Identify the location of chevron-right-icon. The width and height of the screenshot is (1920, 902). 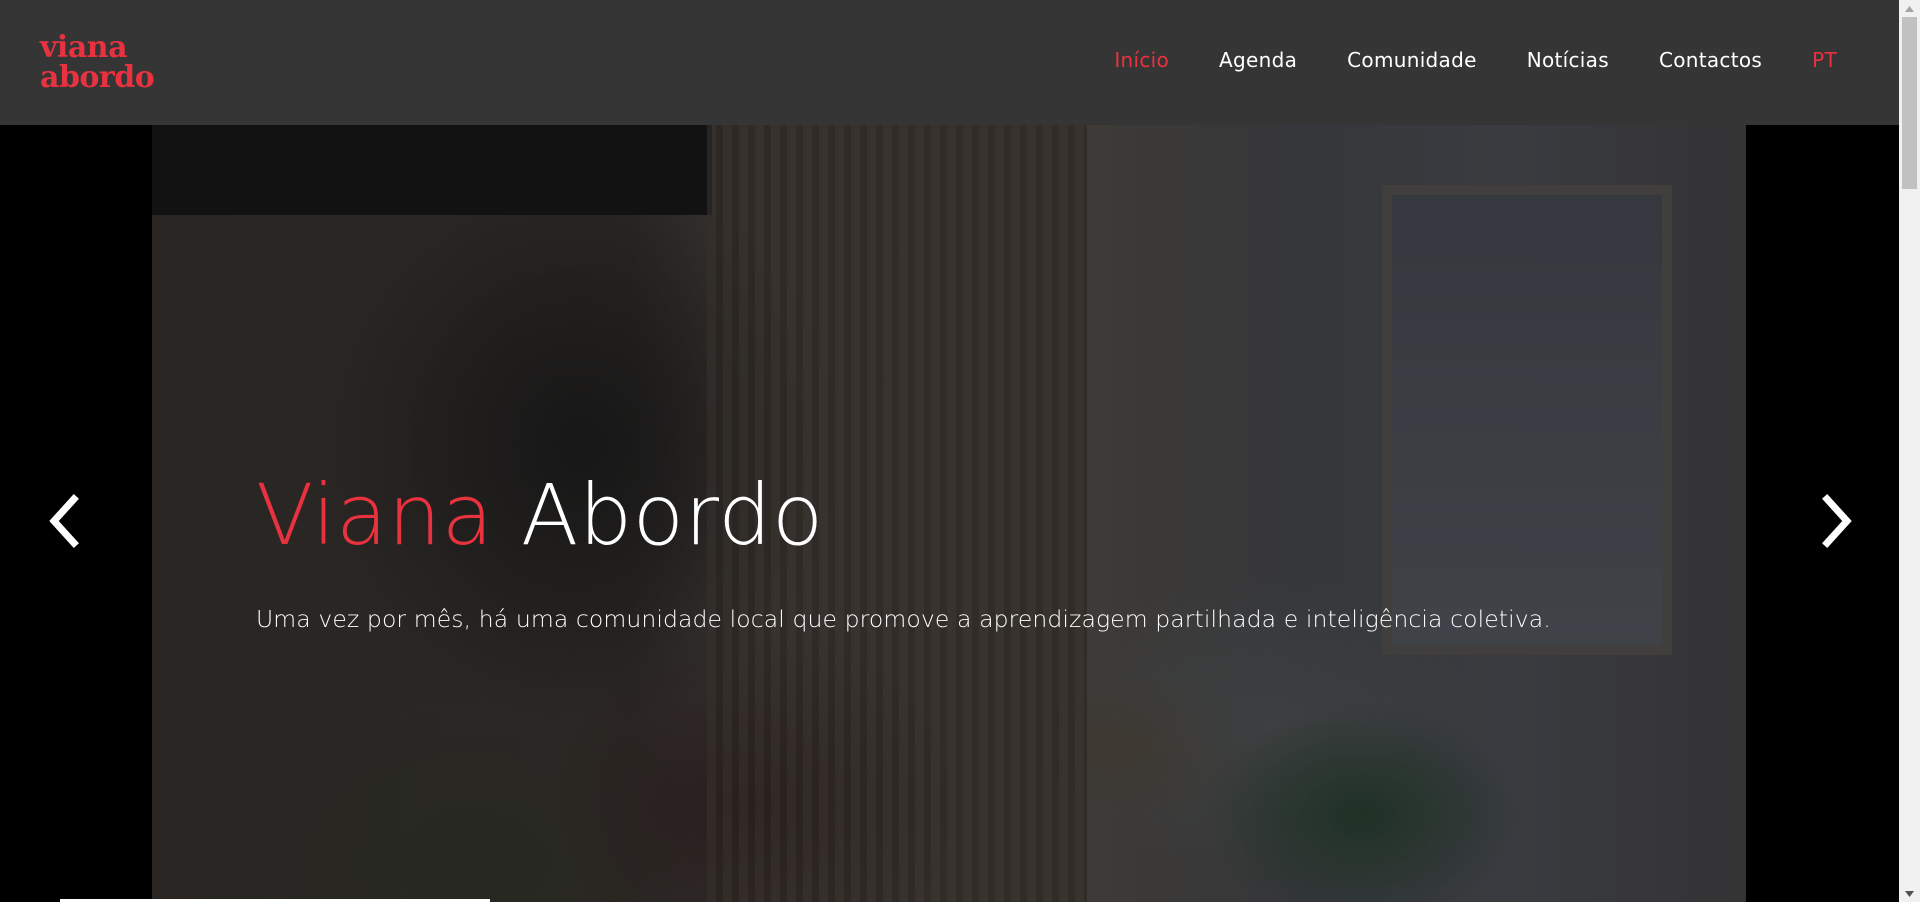
(1837, 521).